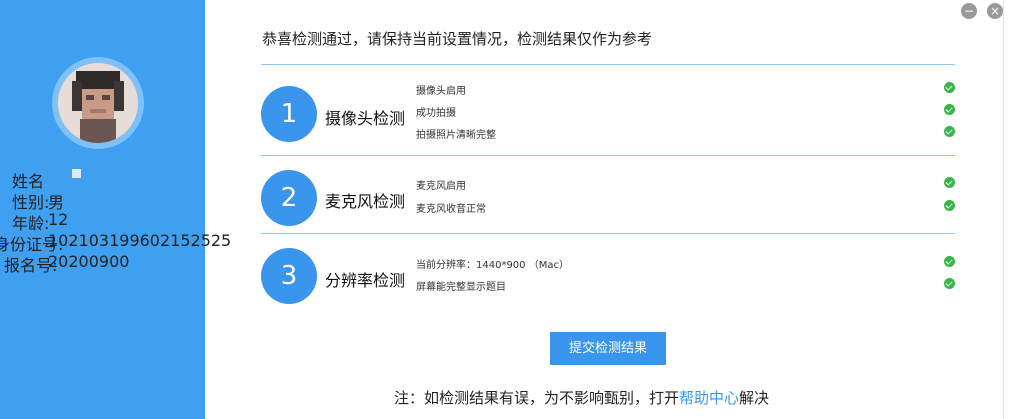 Image resolution: width=1015 pixels, height=419 pixels. I want to click on help-center-link: 帮助中心, so click(709, 398).